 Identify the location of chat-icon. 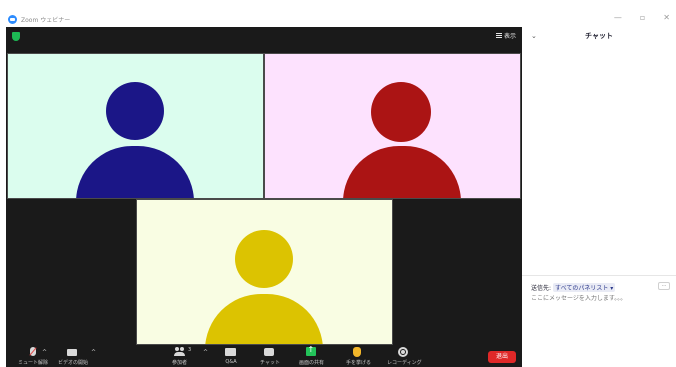
(268, 352).